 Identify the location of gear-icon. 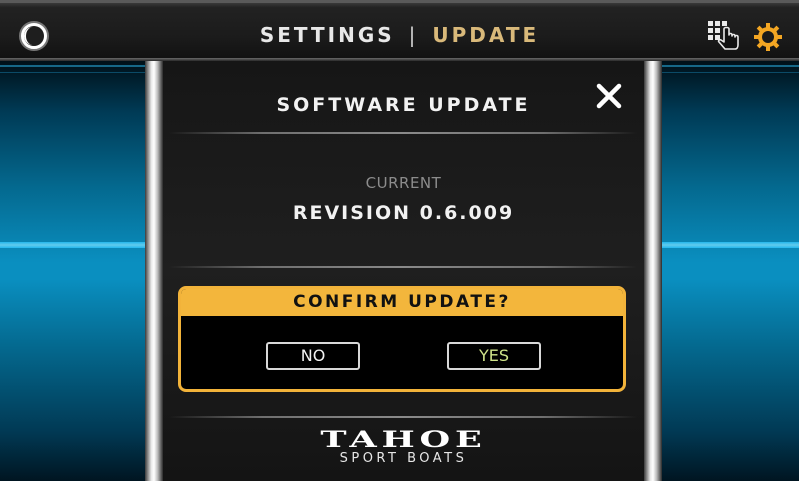
(768, 39).